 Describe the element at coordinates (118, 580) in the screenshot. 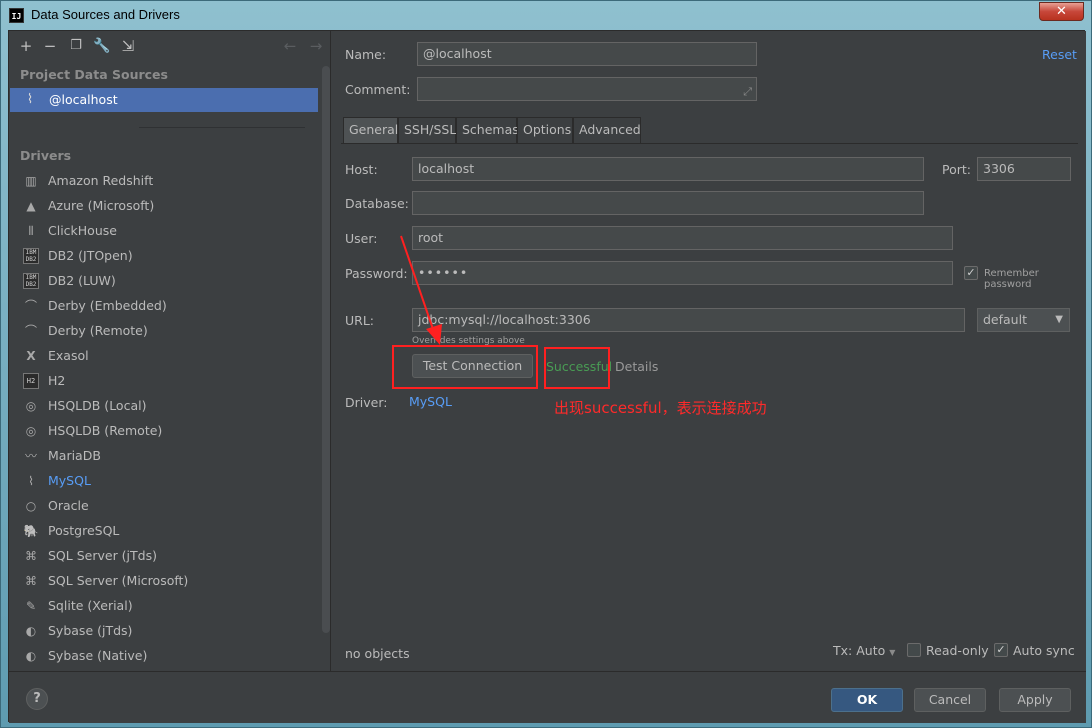

I see `driver-label: SQL Server (Microsoft)` at that location.